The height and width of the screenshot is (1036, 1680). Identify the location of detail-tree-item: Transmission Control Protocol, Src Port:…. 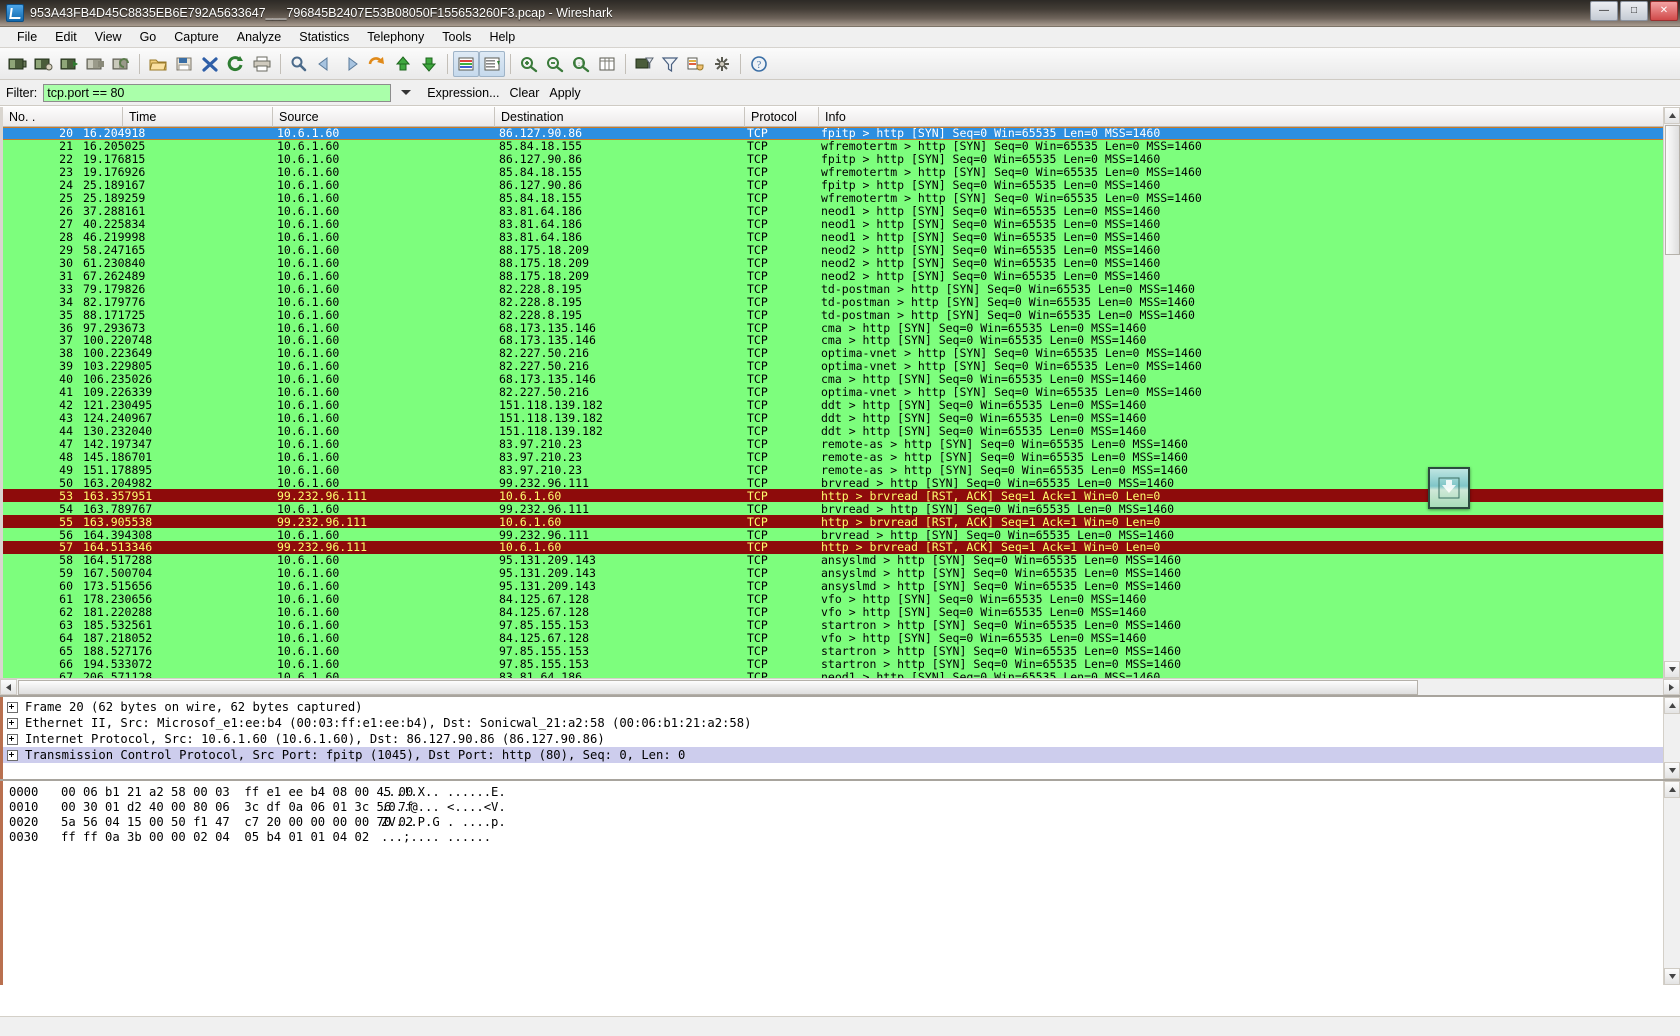
(833, 755).